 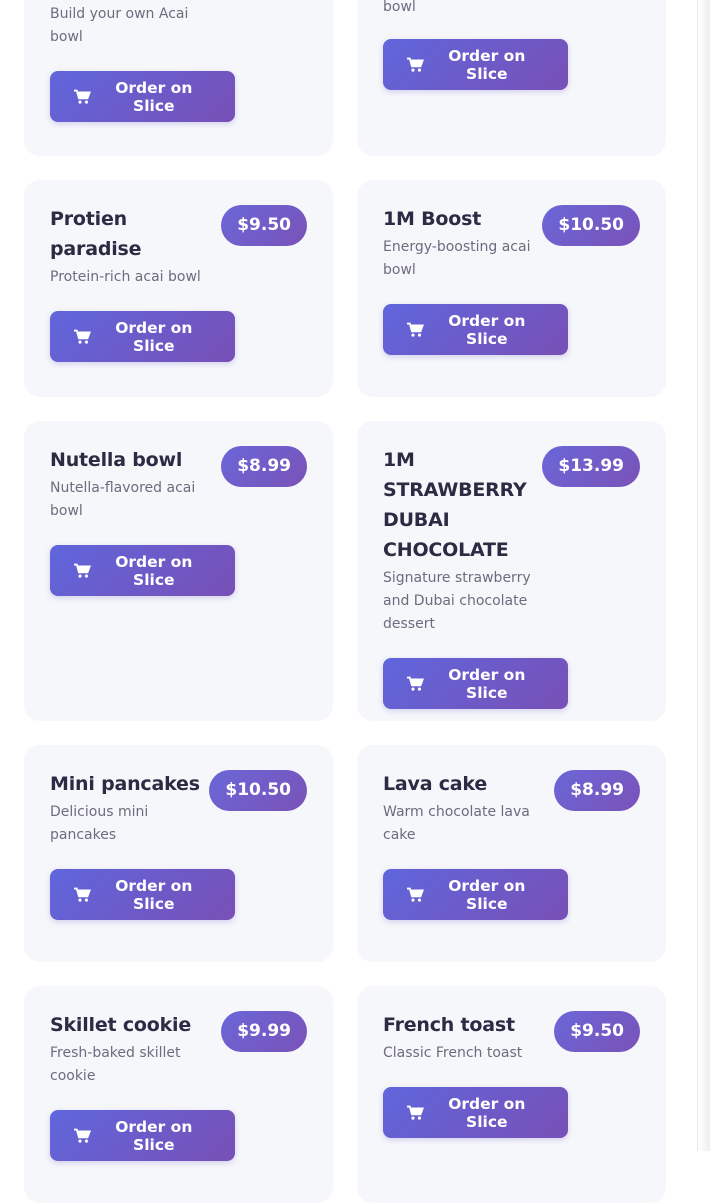 I want to click on menu-item-header: Build your own Acai bowl, so click(x=178, y=25).